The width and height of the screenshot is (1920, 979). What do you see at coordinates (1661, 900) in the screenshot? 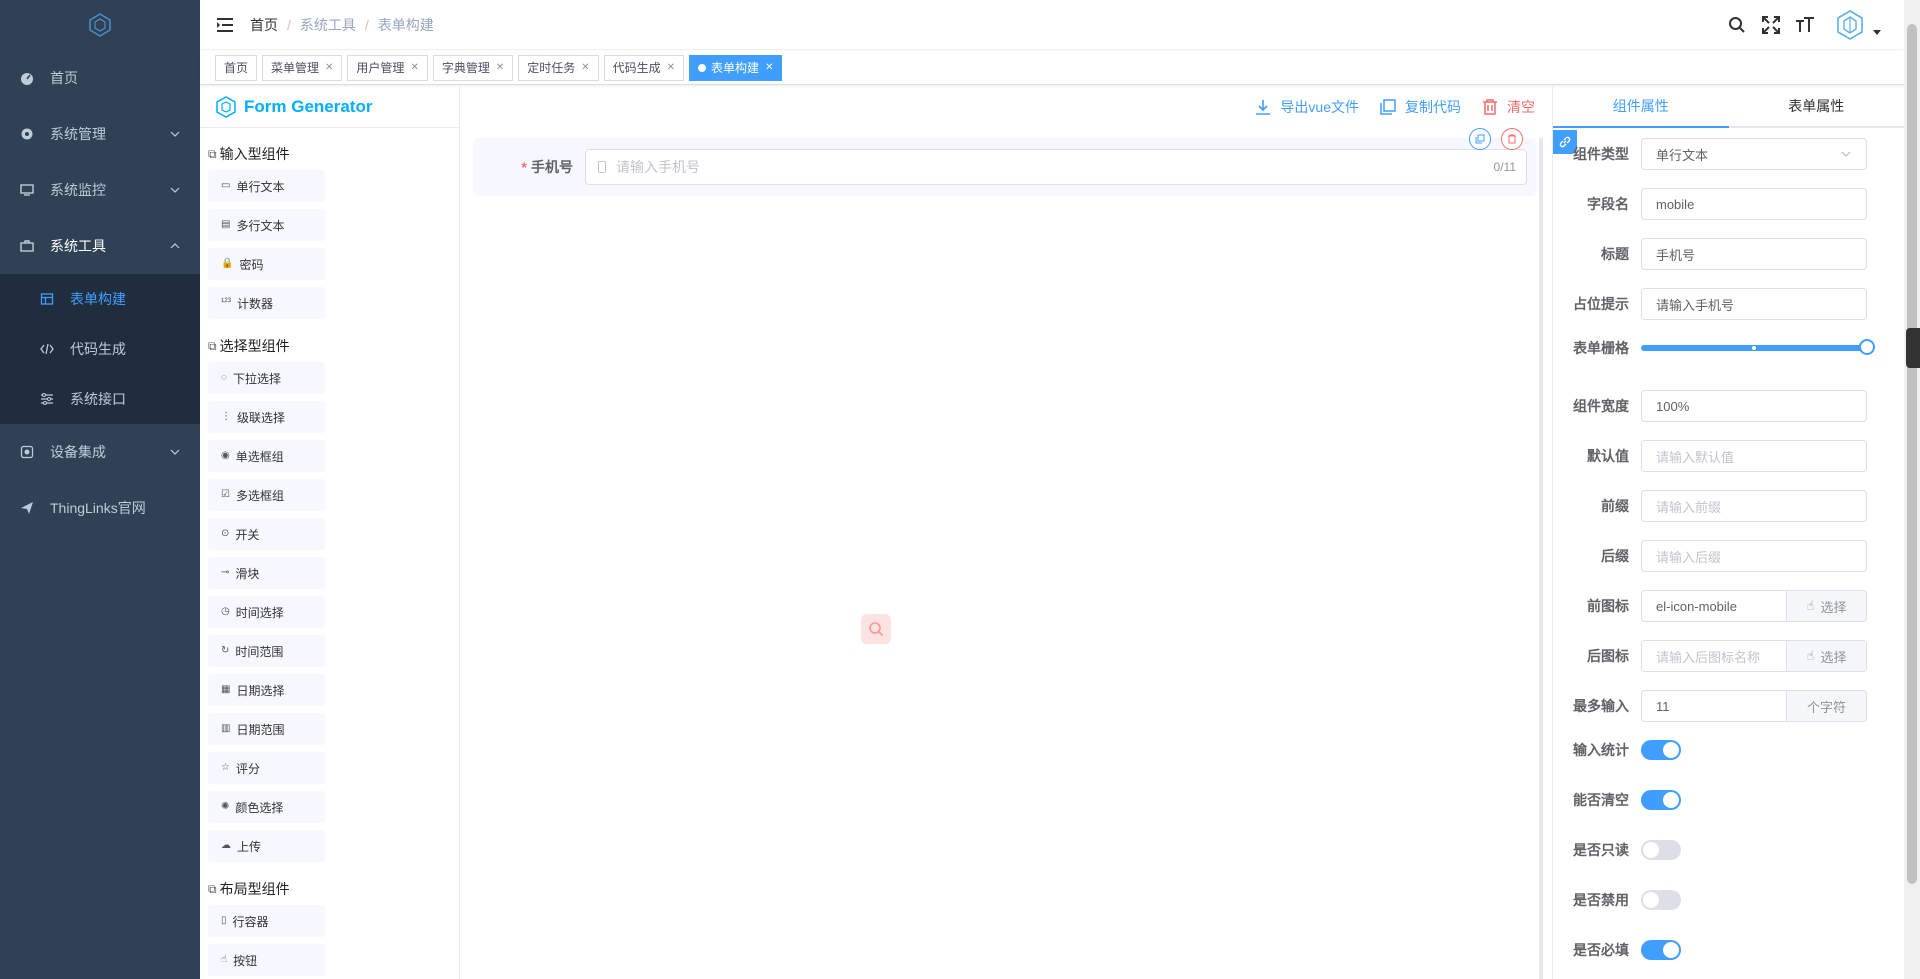
I see `disabled-switch` at bounding box center [1661, 900].